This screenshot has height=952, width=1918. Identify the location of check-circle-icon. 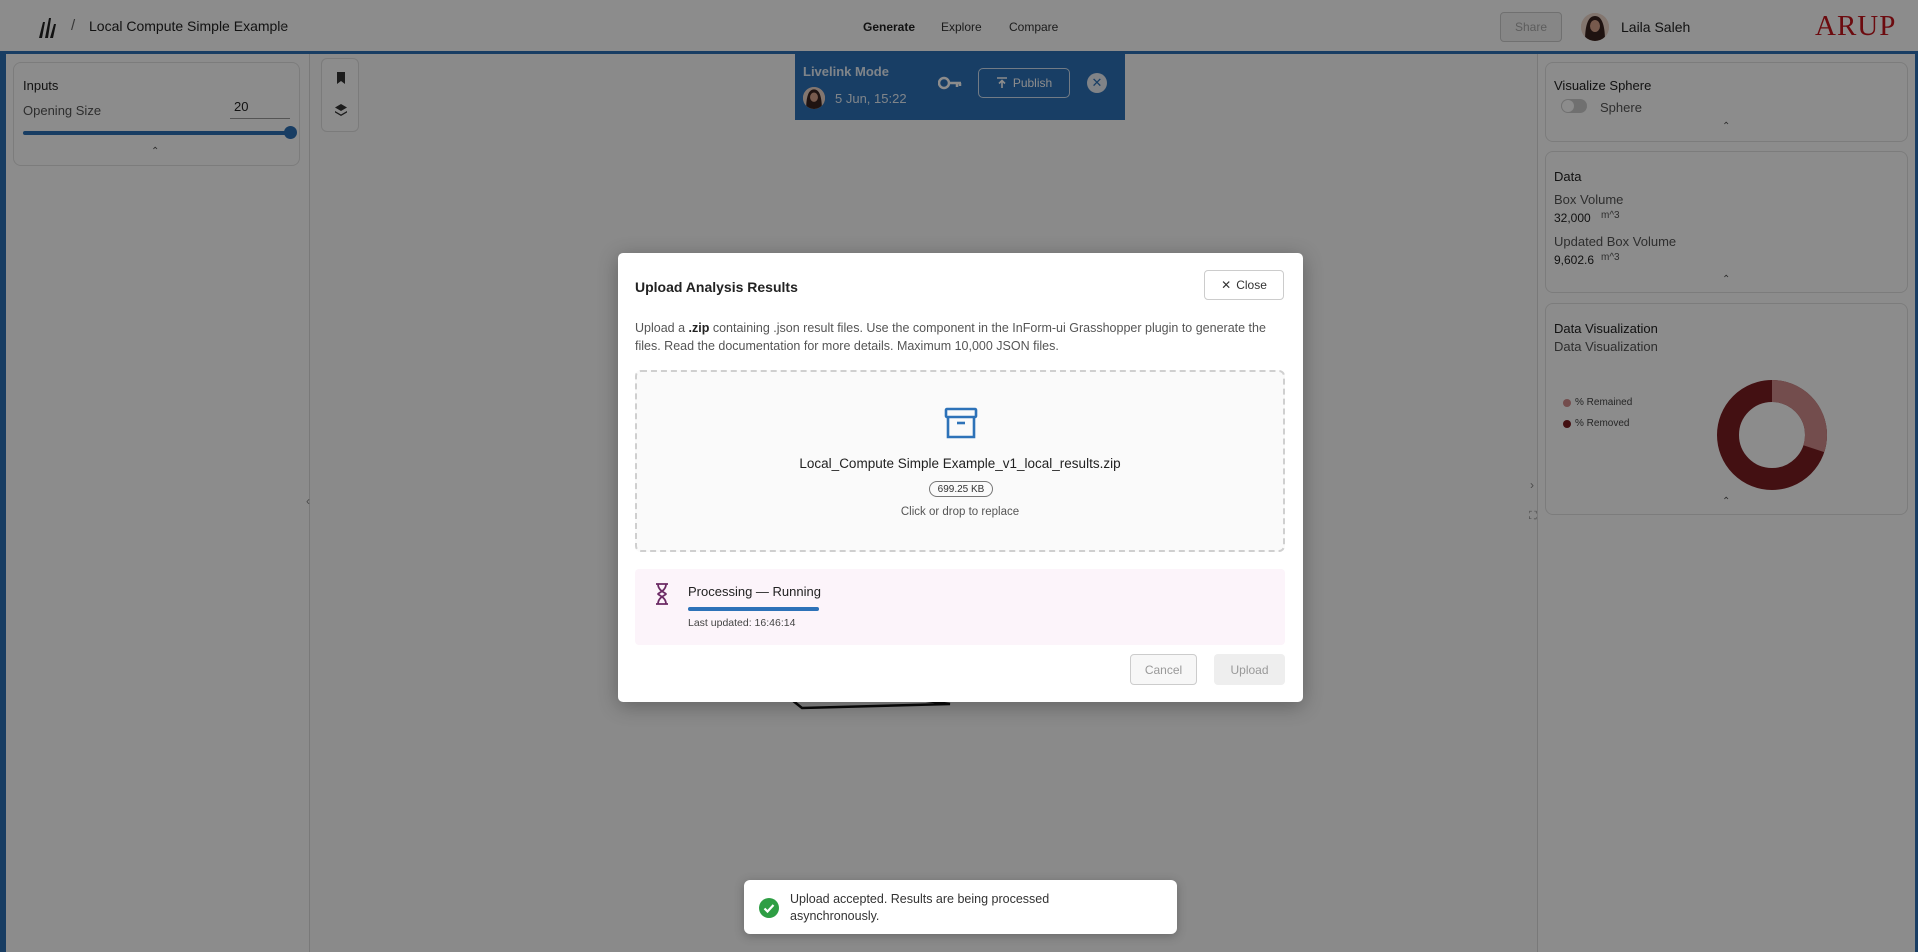
(769, 908).